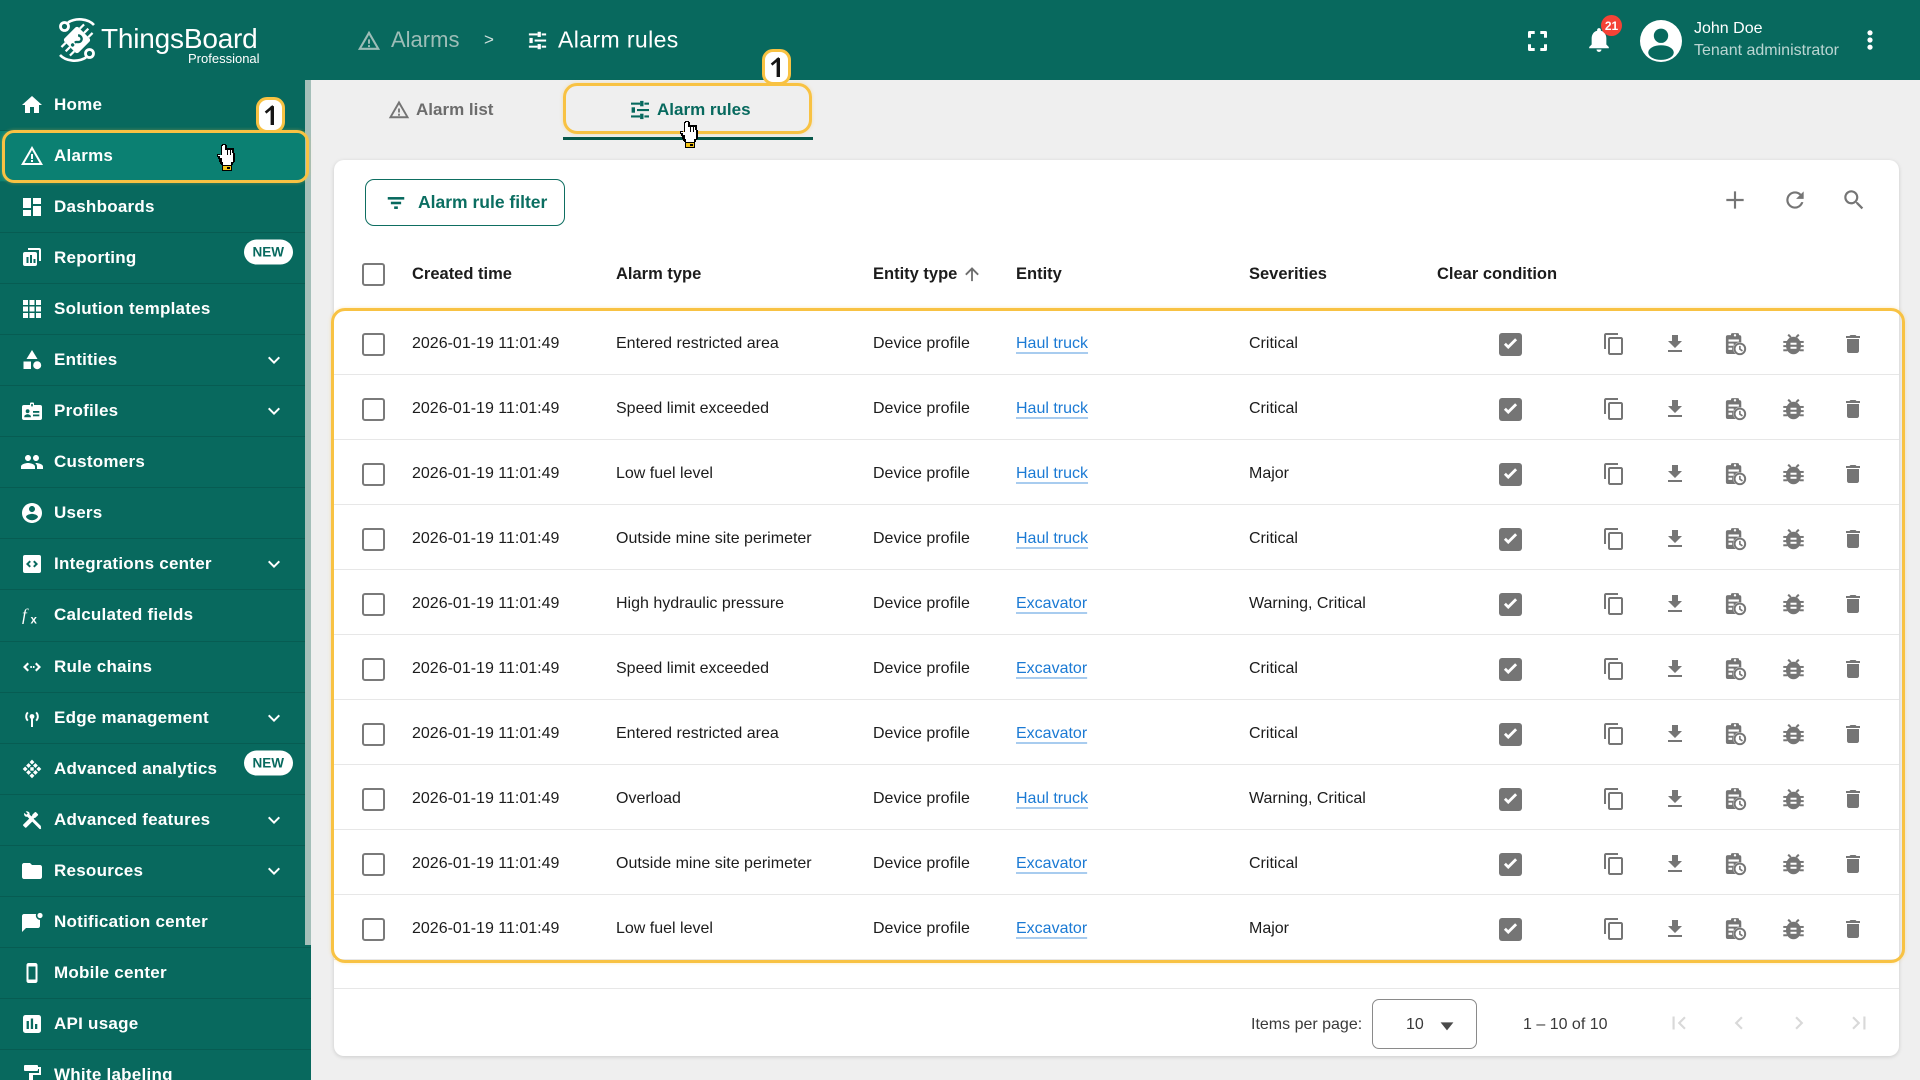 Image resolution: width=1920 pixels, height=1080 pixels. What do you see at coordinates (25, 615) in the screenshot?
I see `svg-text: f` at bounding box center [25, 615].